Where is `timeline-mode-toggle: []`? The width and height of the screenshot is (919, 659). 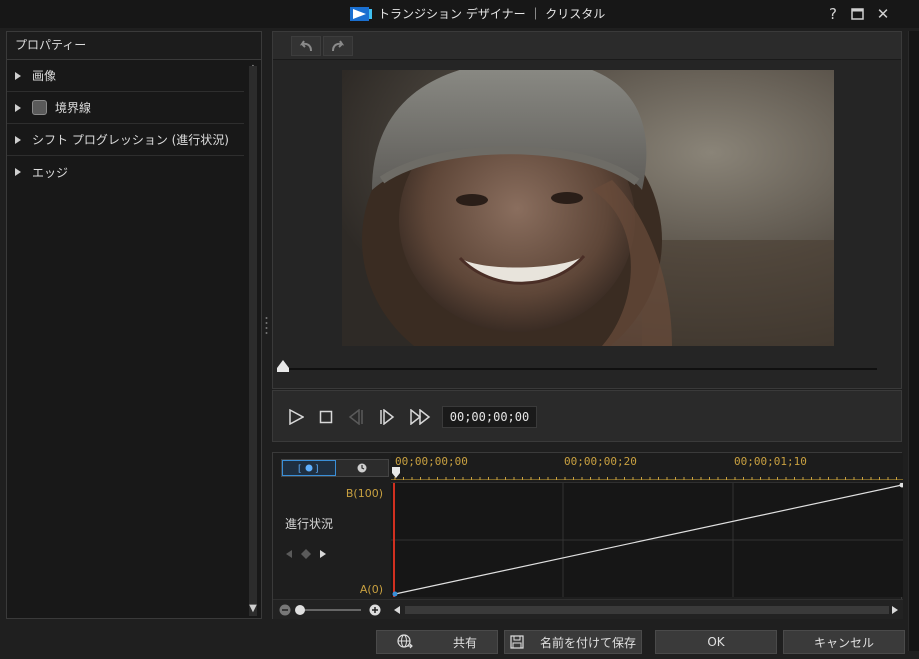 timeline-mode-toggle: [] is located at coordinates (335, 468).